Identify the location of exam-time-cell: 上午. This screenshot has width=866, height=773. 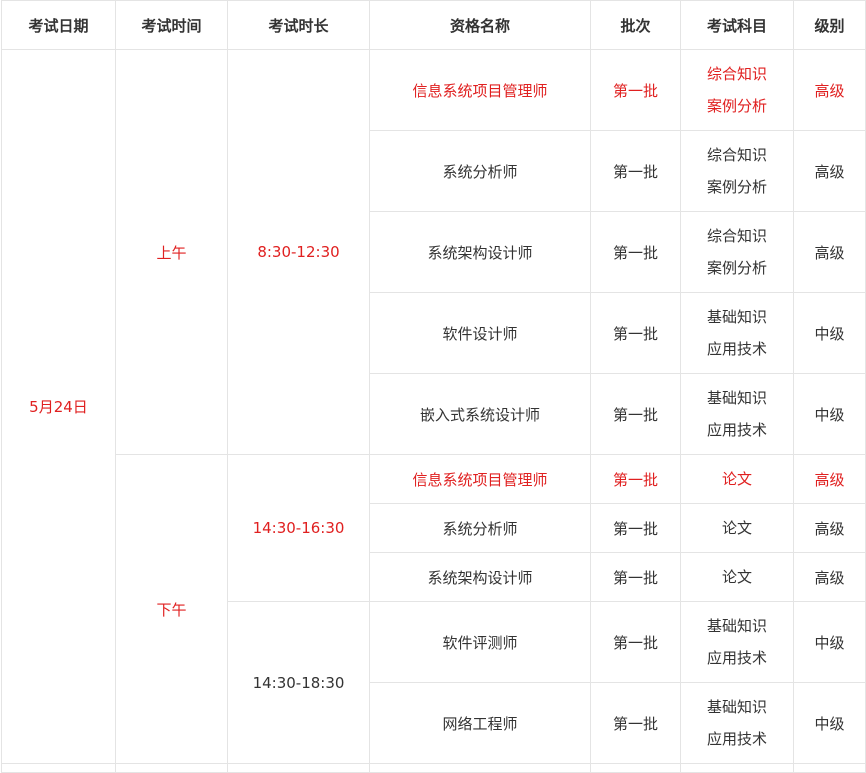
(171, 252).